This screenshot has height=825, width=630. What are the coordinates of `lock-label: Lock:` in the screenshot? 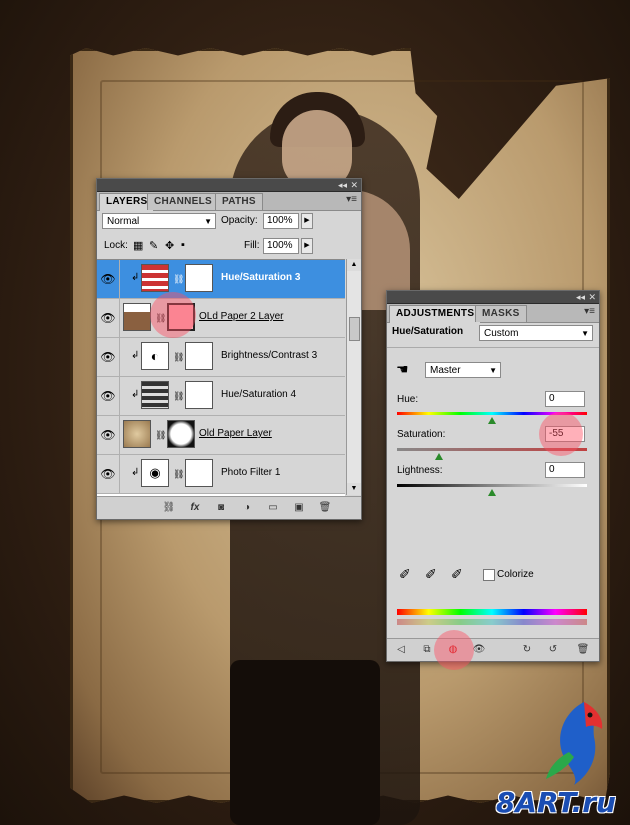 It's located at (116, 245).